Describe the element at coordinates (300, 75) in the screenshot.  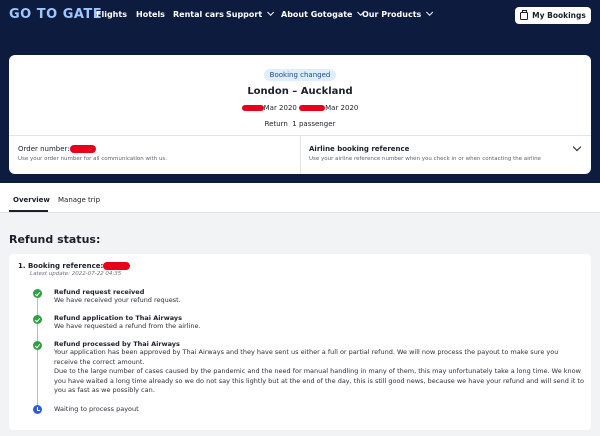
I see `status-badge: Booking changed` at that location.